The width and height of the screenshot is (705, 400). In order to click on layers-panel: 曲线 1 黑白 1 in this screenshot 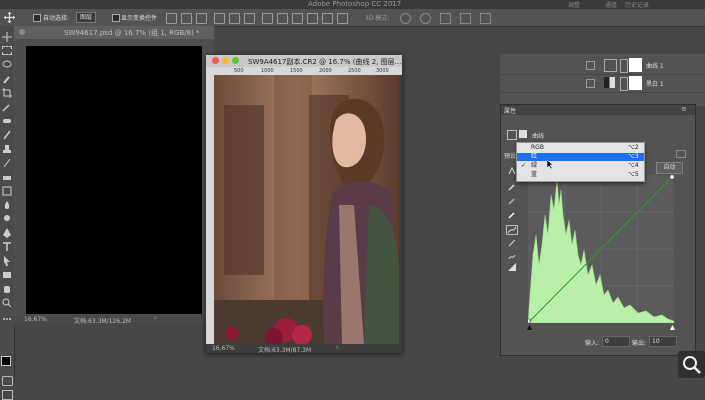, I will do `click(602, 80)`.